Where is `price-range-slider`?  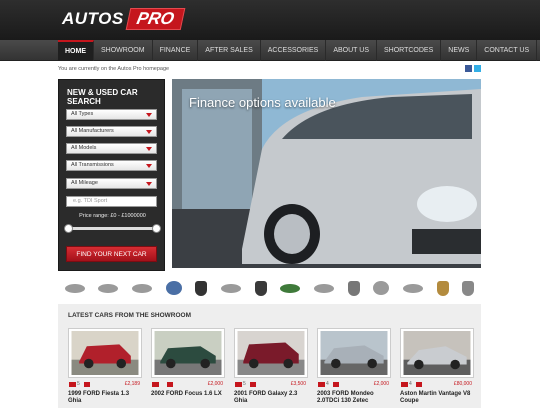 price-range-slider is located at coordinates (112, 228).